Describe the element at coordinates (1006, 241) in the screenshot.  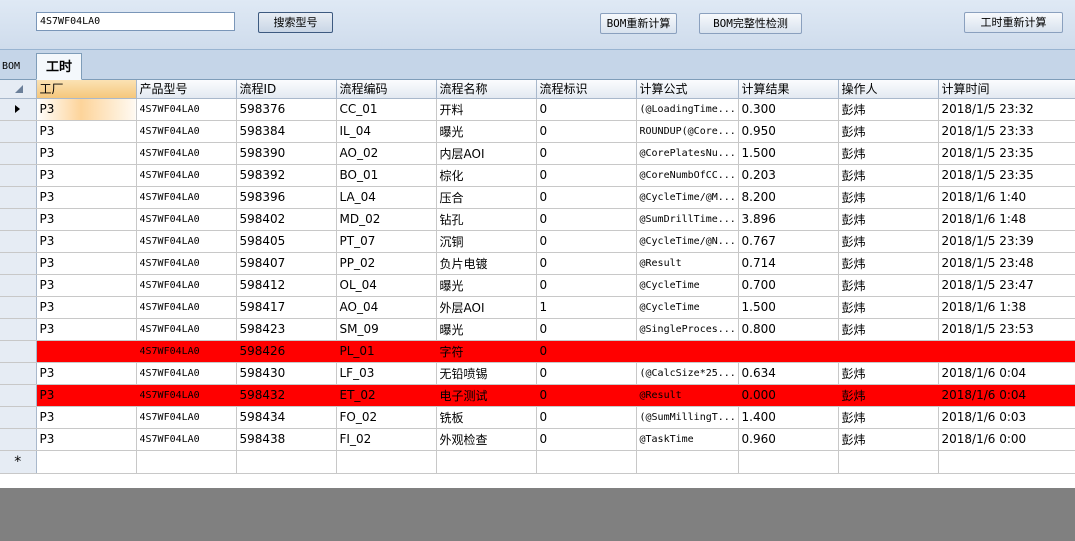
I see `calc-time-cell: 2018/1/5 23:39` at that location.